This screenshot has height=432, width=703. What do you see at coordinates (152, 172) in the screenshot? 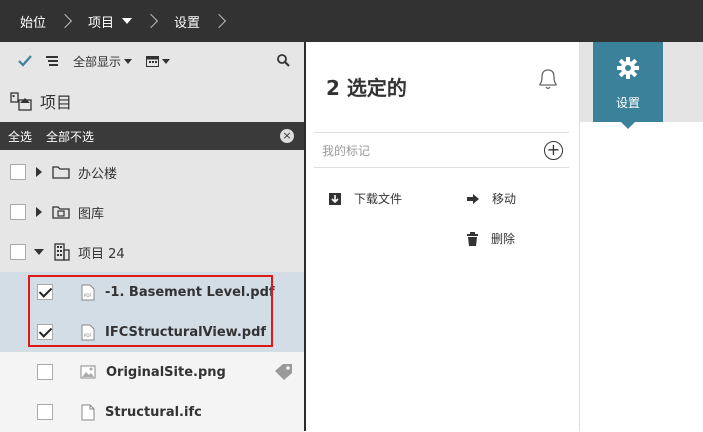
I see `tree-row-office: 办公楼` at bounding box center [152, 172].